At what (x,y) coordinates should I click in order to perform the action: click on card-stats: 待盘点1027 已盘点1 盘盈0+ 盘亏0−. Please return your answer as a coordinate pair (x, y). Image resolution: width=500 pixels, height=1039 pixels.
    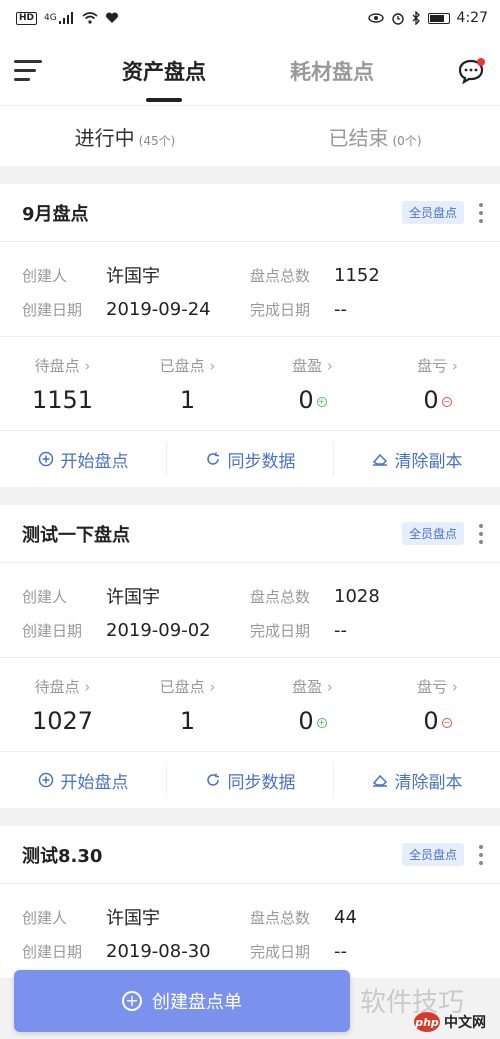
    Looking at the image, I should click on (250, 705).